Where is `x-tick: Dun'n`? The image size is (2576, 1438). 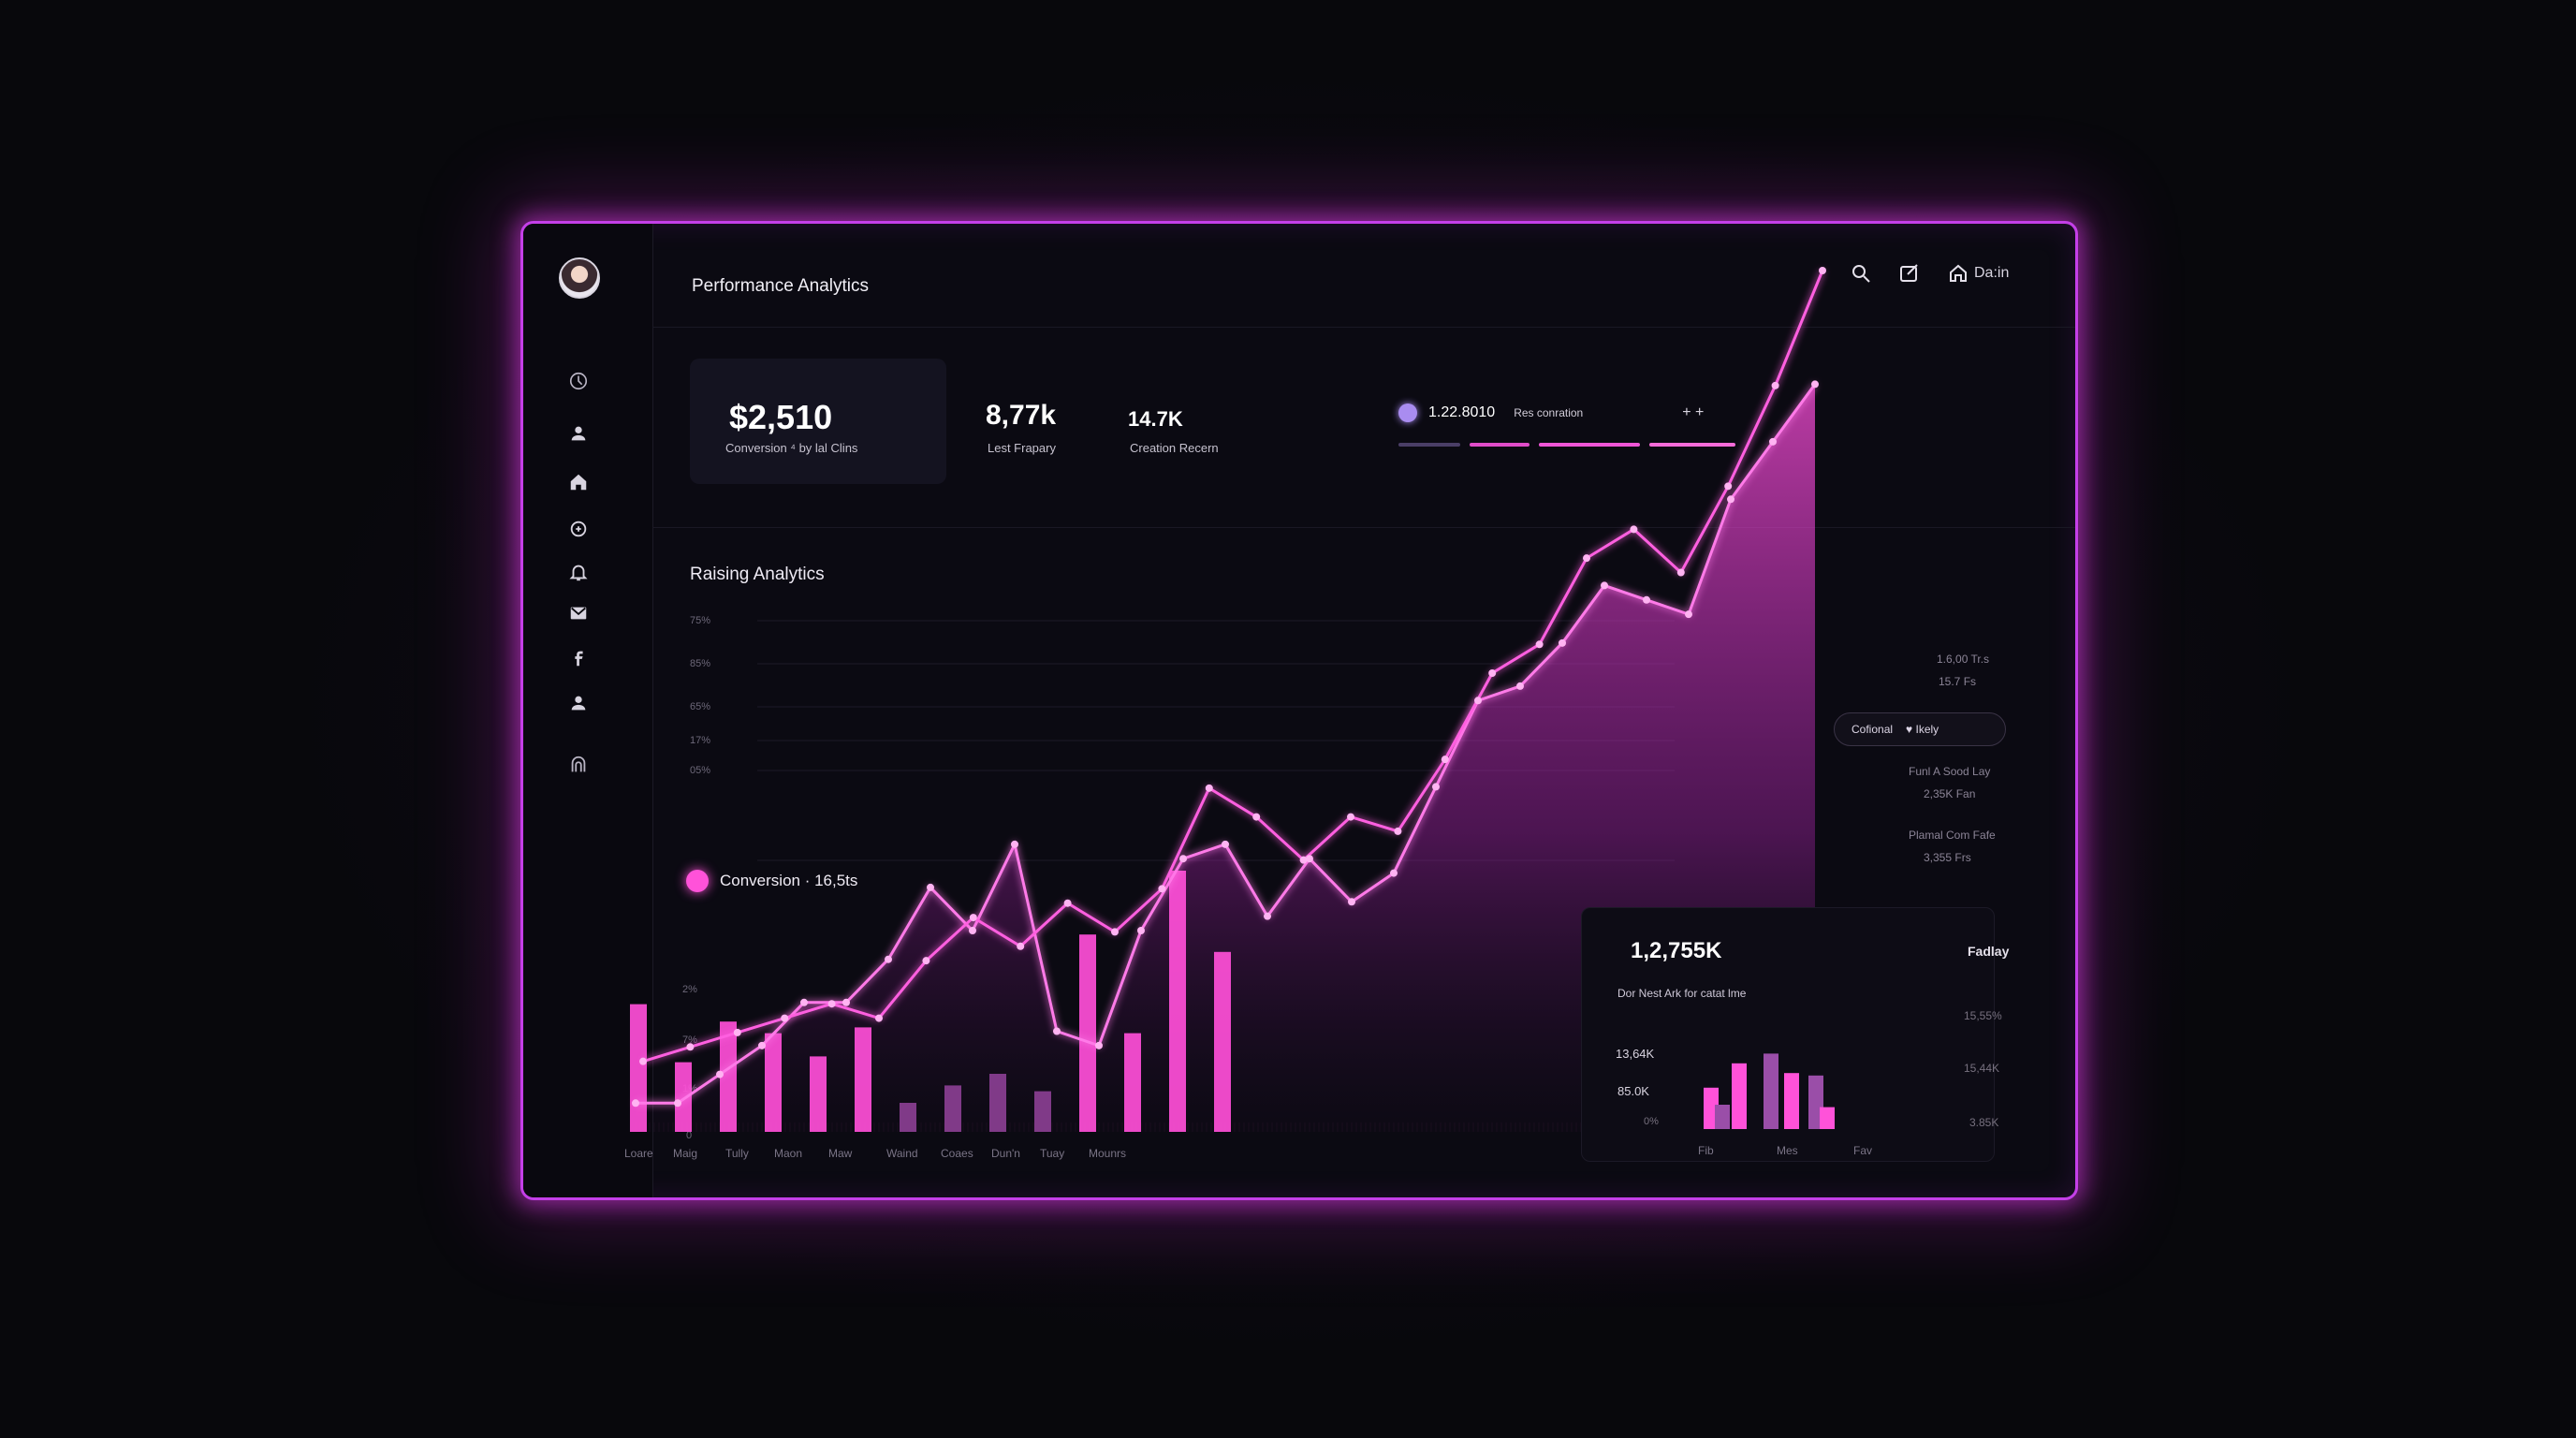
x-tick: Dun'n is located at coordinates (1005, 1153).